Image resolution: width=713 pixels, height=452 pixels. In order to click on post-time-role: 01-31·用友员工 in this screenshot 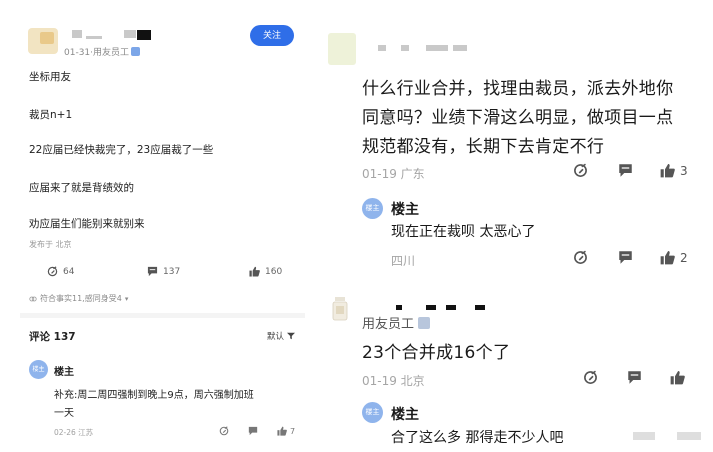, I will do `click(102, 51)`.